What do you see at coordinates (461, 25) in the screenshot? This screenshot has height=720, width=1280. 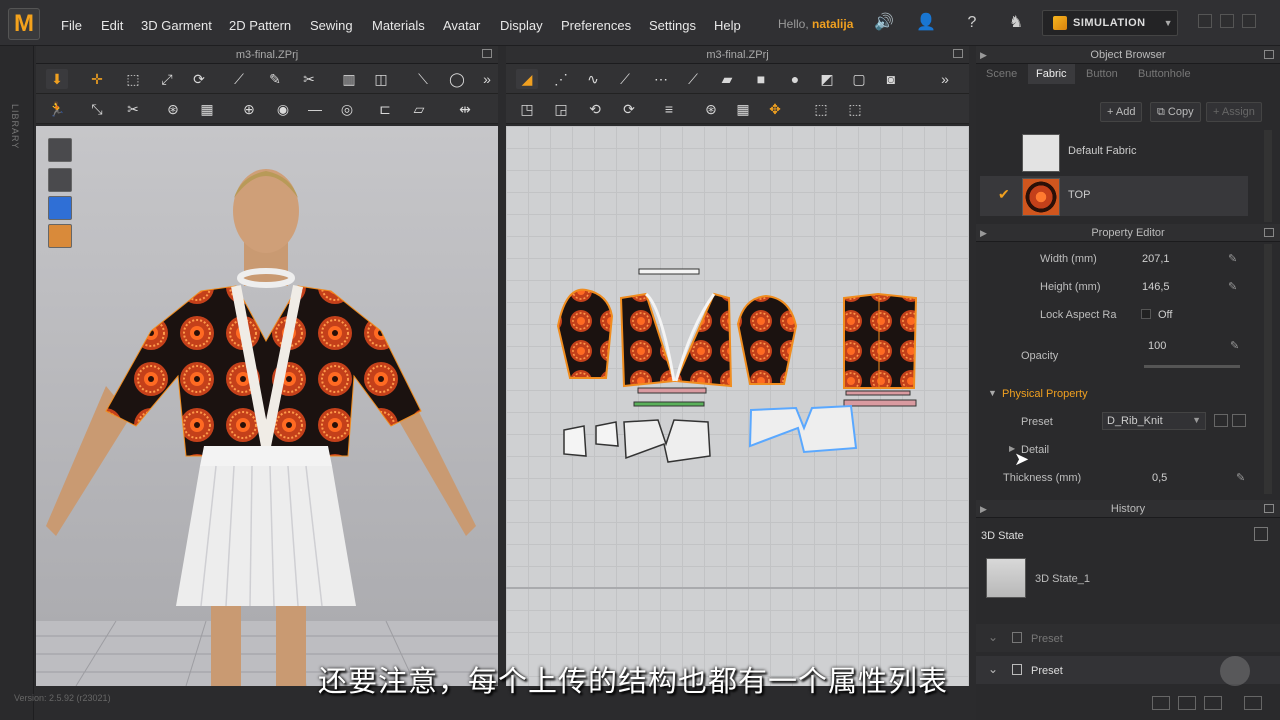 I see `menu-avatar: Avatar` at bounding box center [461, 25].